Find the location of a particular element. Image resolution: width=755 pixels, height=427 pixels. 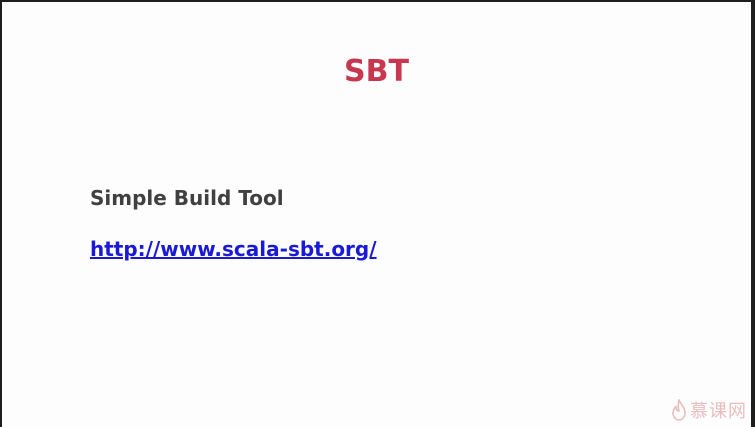

slide-subtitle: Simple Build Tool is located at coordinates (187, 198).